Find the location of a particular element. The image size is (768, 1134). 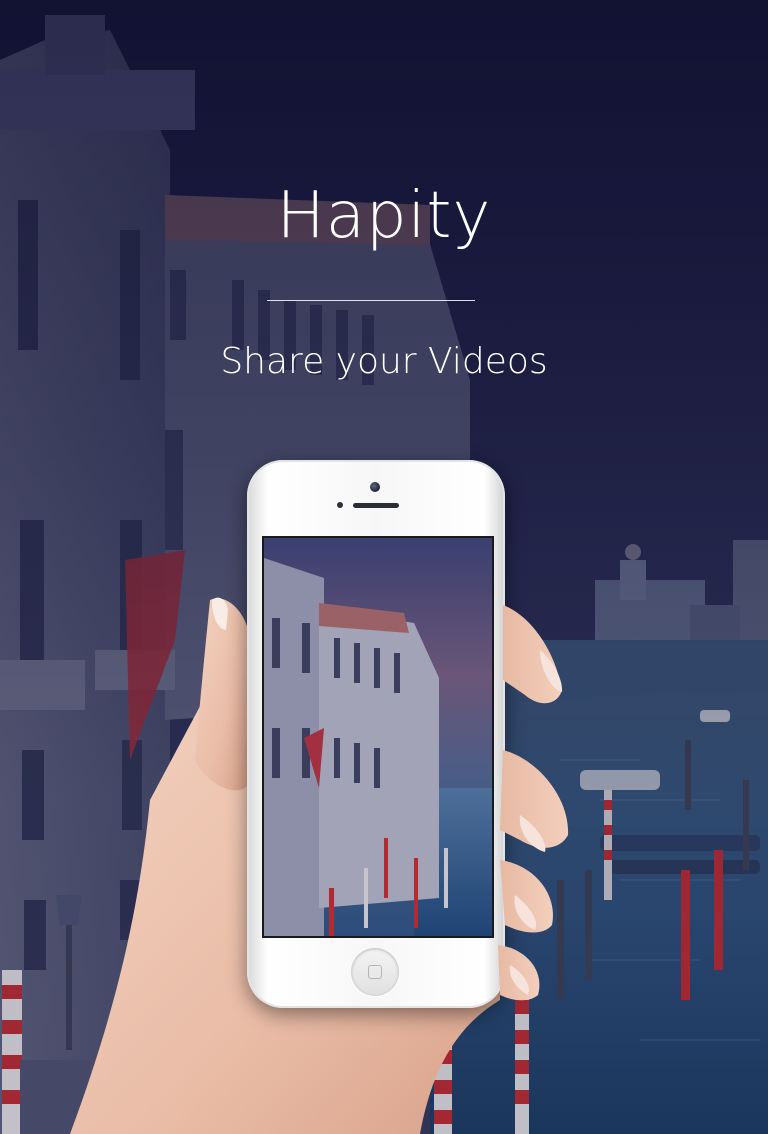

phone-sensor is located at coordinates (340, 505).